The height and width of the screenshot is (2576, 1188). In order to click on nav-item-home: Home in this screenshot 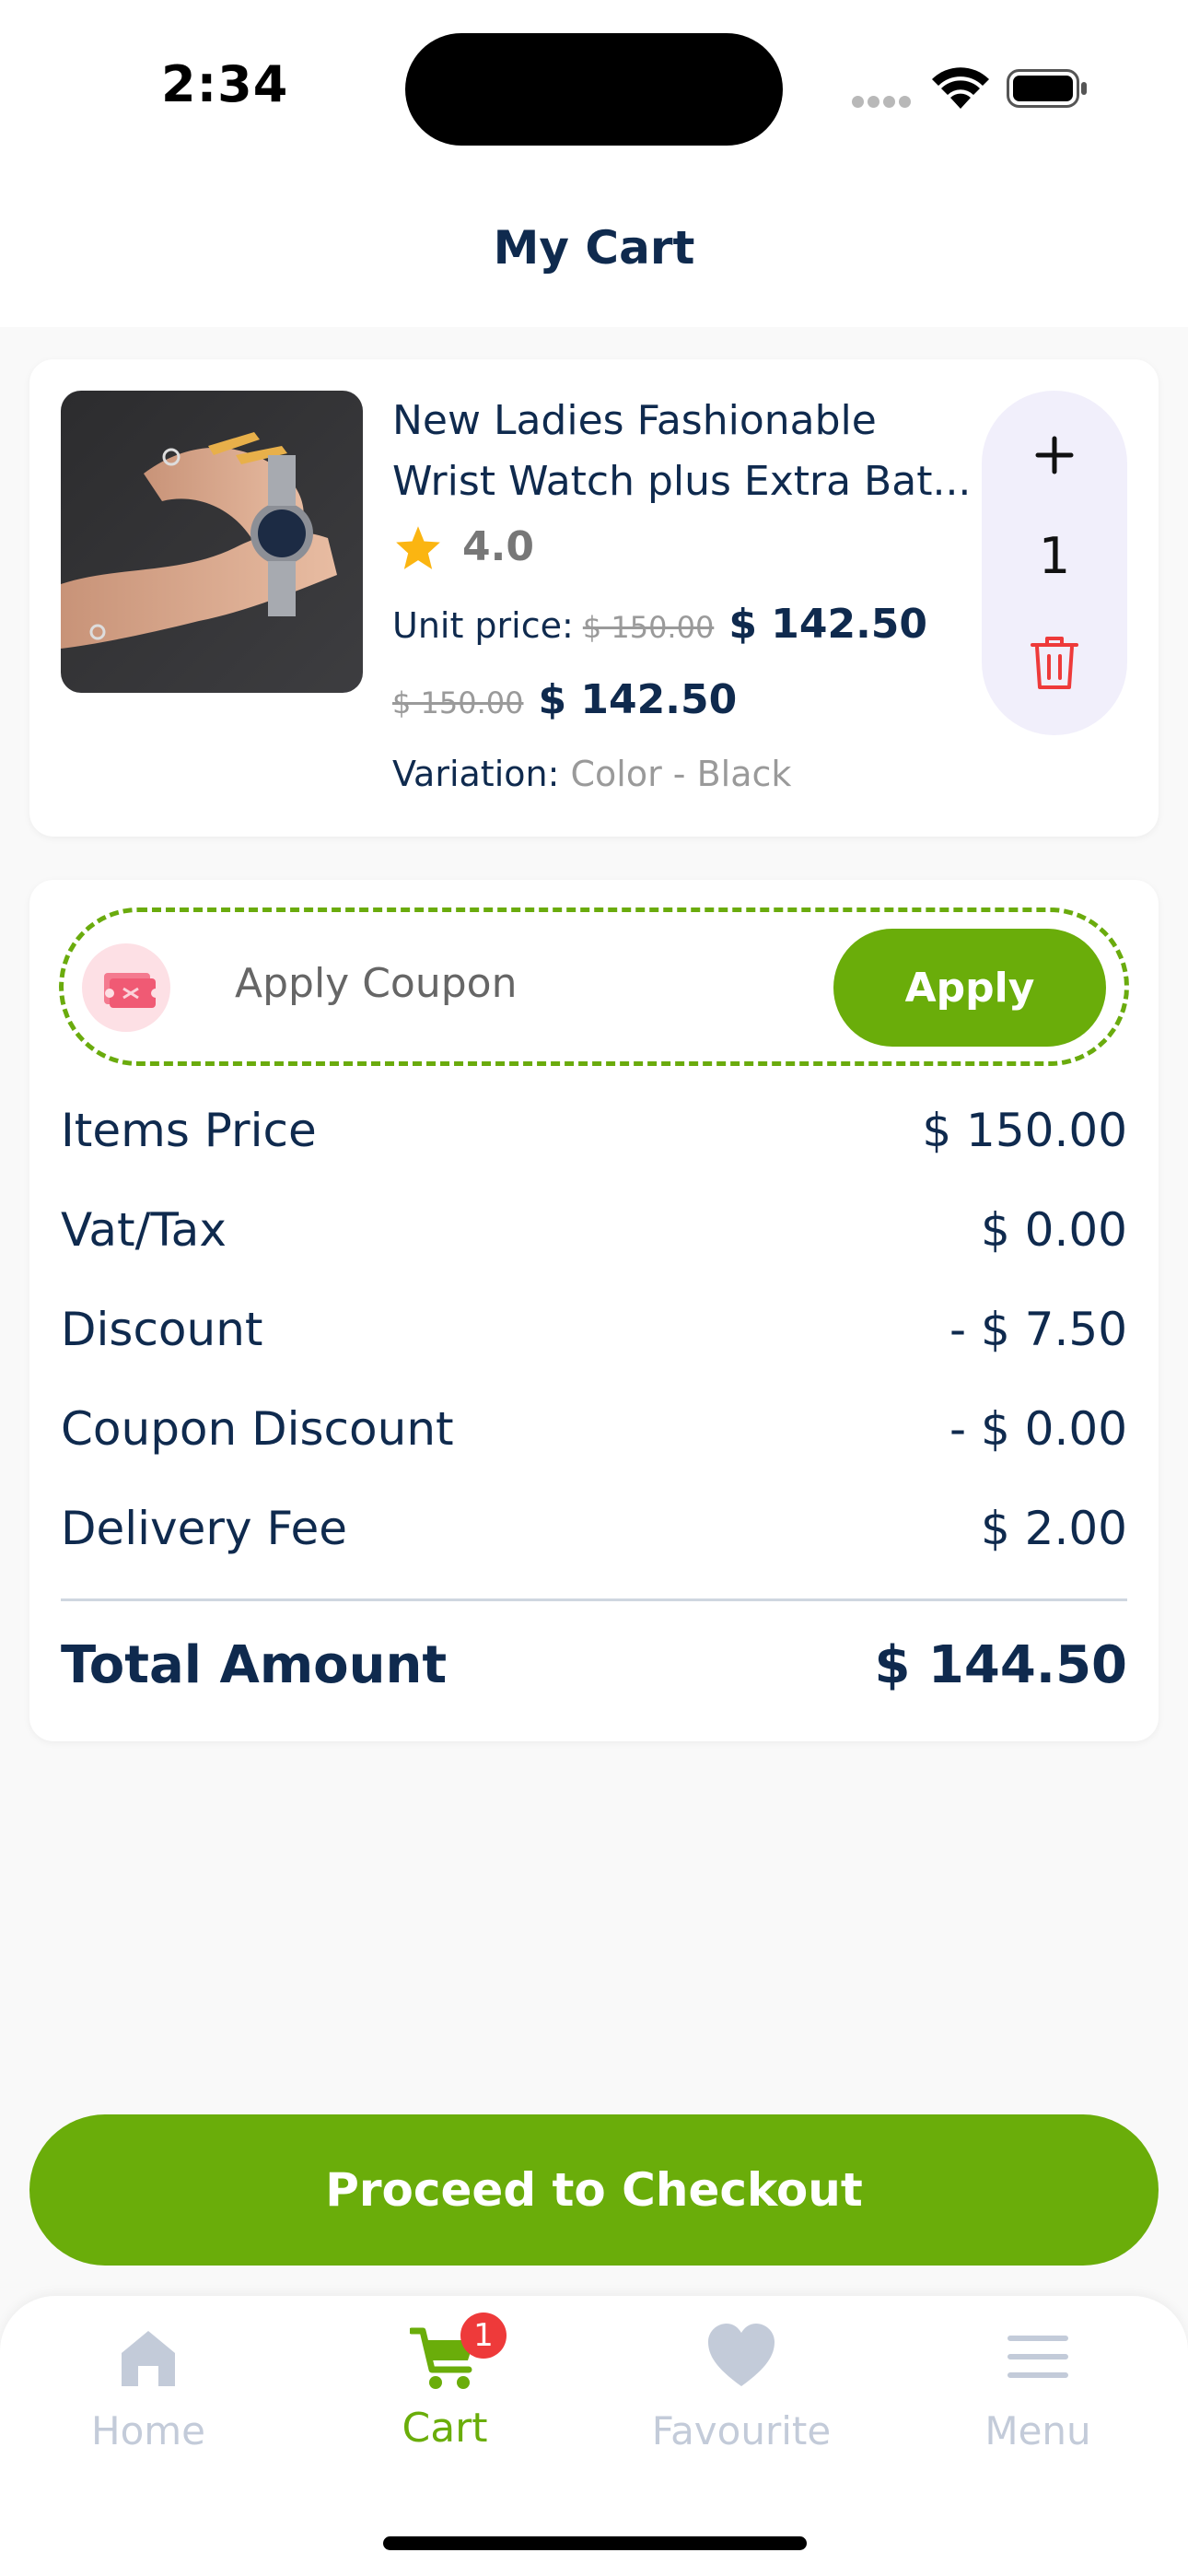, I will do `click(148, 2386)`.